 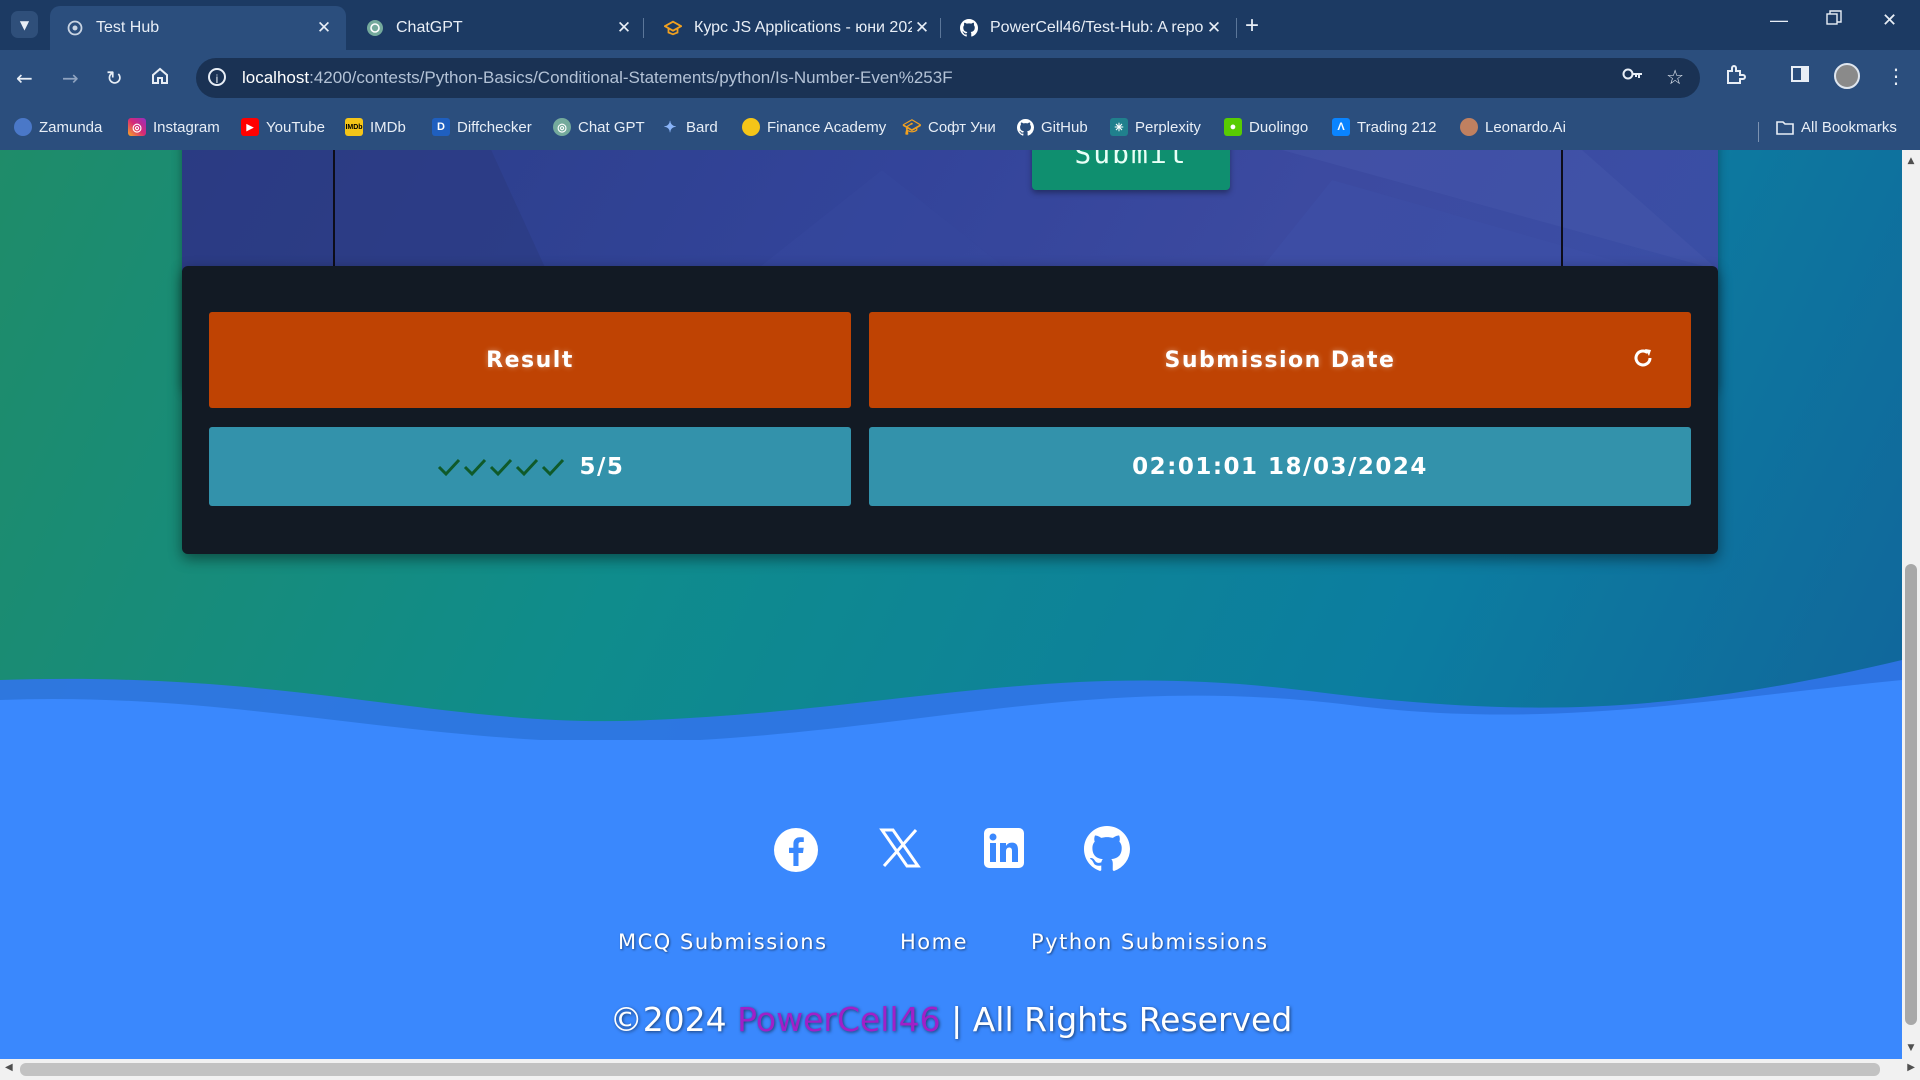 What do you see at coordinates (174, 127) in the screenshot?
I see `bookmark-instagram: ◎ Instagram` at bounding box center [174, 127].